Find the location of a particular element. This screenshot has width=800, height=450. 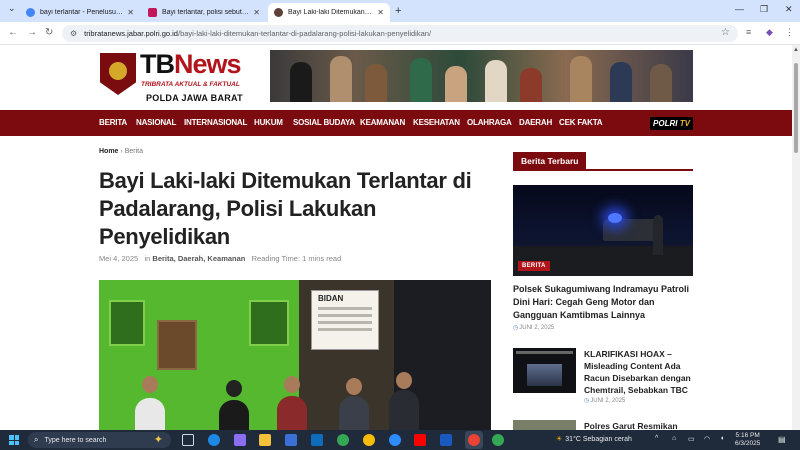

browser-tab-2: Bayi terlantar, polisi sebut pem ✕ is located at coordinates (204, 12).